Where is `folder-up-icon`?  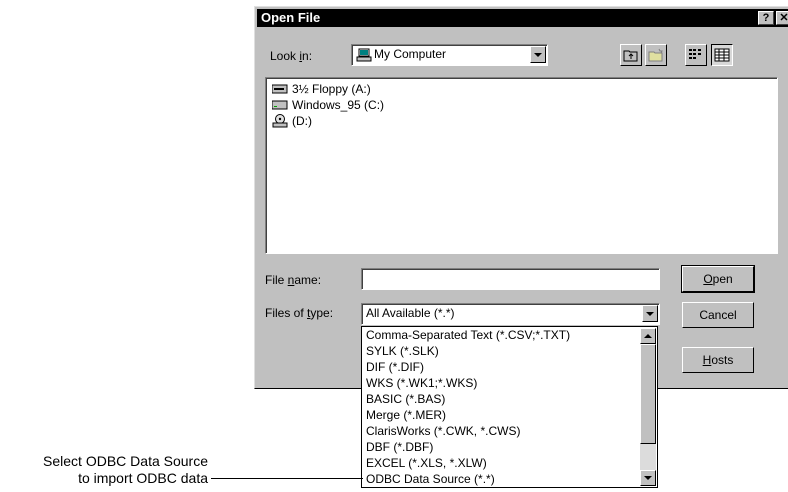 folder-up-icon is located at coordinates (630, 56).